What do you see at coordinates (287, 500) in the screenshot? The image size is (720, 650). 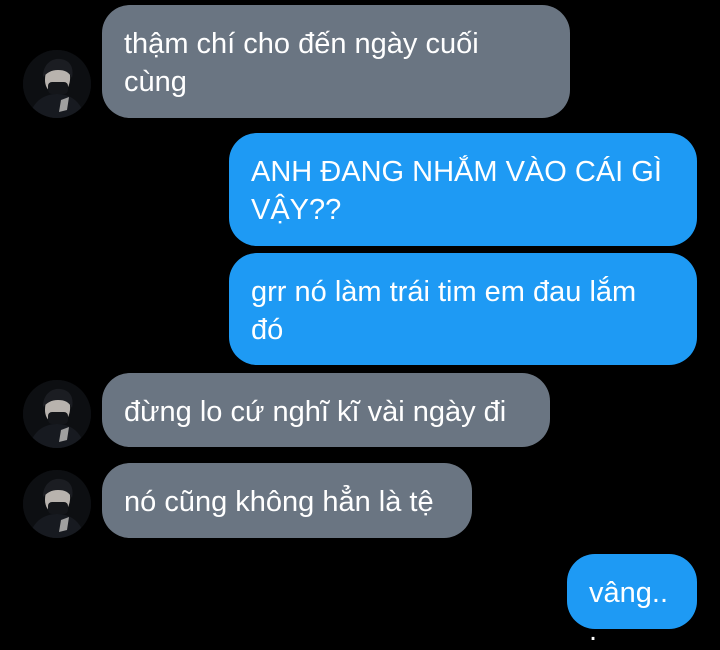 I see `message-bubble-incoming: nó cũng không hẳn là tệ` at bounding box center [287, 500].